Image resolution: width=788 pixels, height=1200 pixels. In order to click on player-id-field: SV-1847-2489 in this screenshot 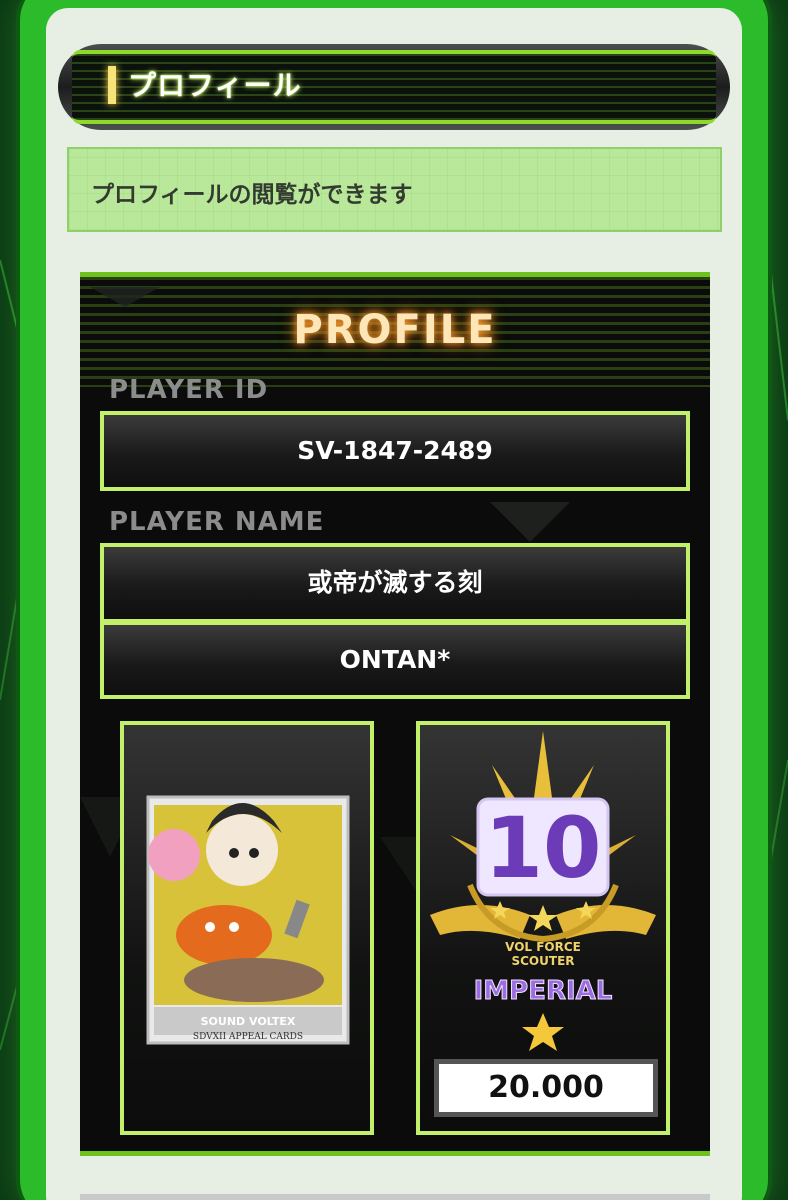, I will do `click(395, 451)`.